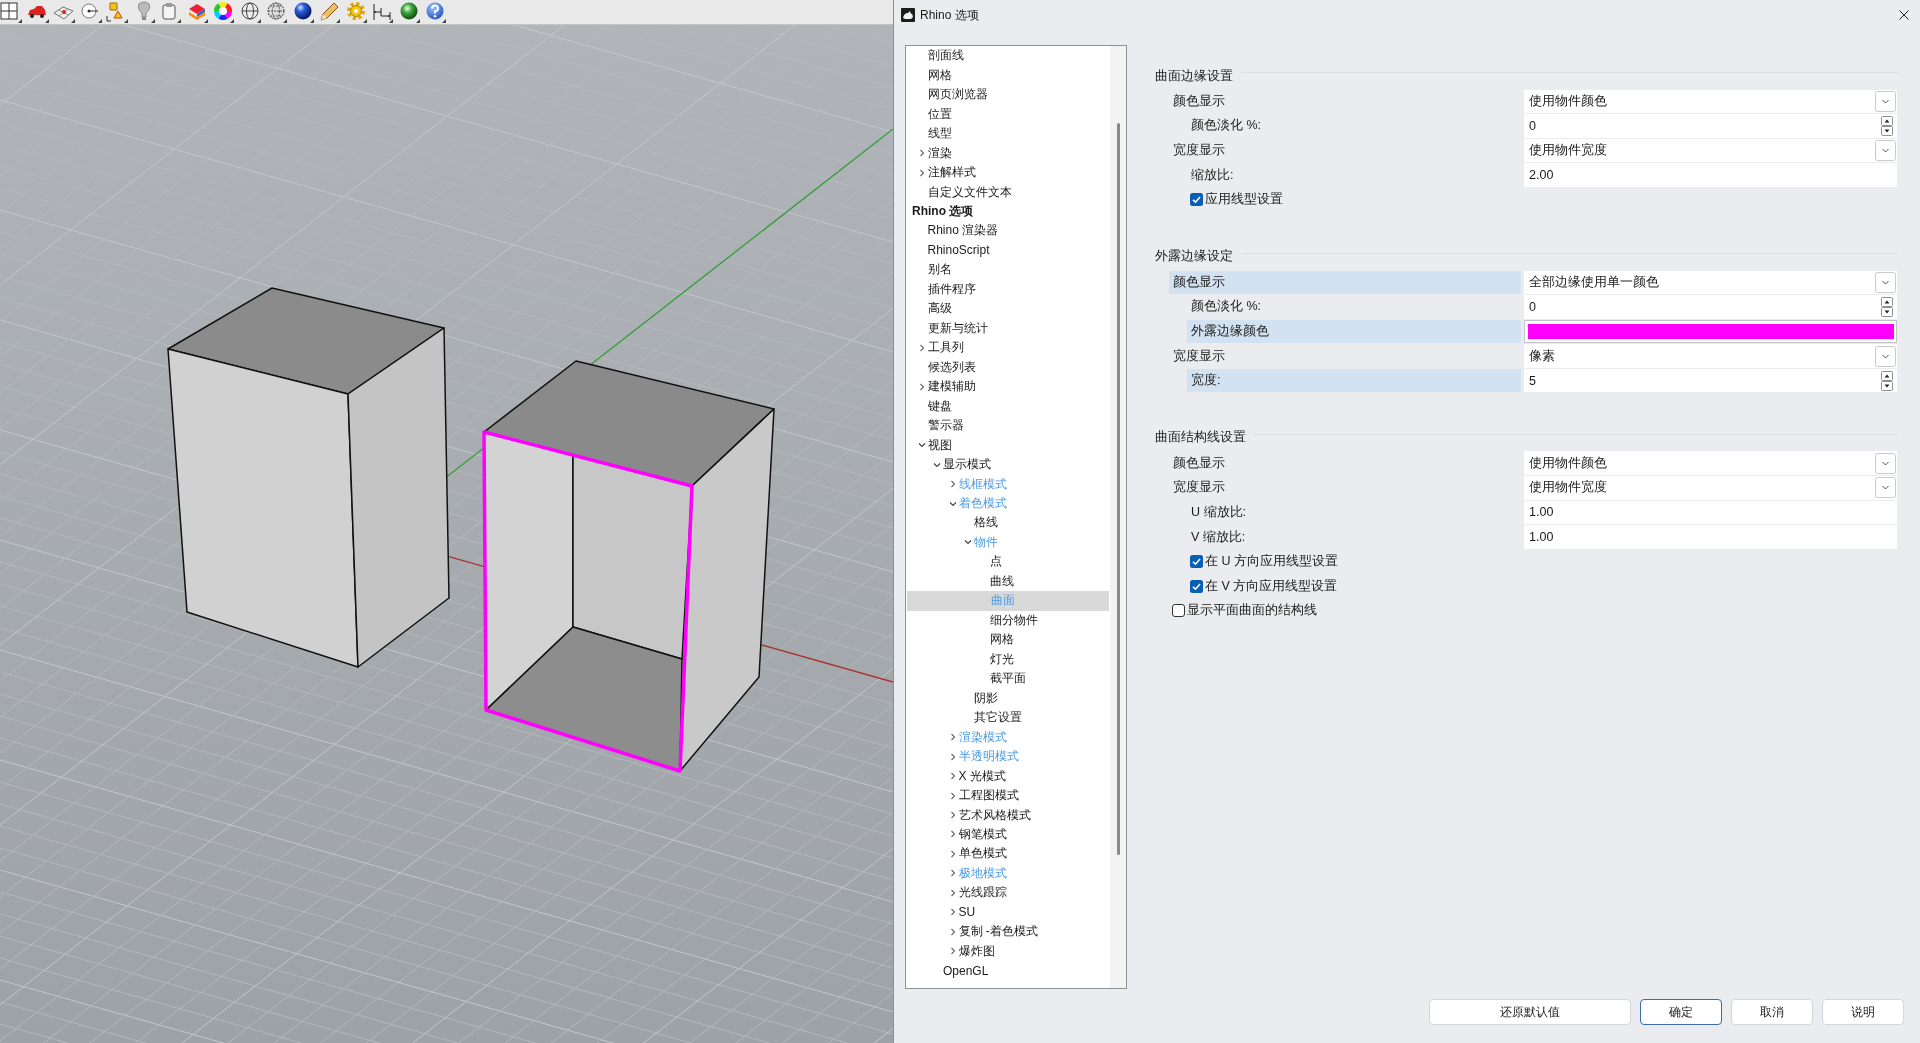 This screenshot has width=1920, height=1043. Describe the element at coordinates (963, 231) in the screenshot. I see `tree-item: Rhino 渲染器` at that location.